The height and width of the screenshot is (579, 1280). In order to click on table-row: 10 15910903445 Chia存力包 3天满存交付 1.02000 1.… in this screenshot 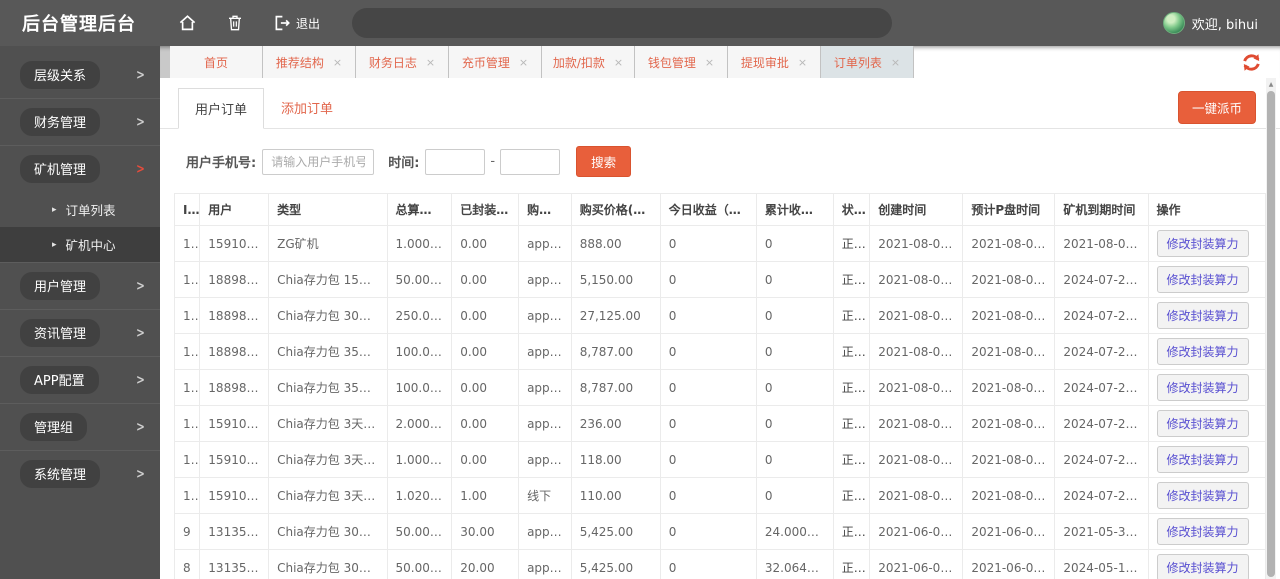, I will do `click(720, 495)`.